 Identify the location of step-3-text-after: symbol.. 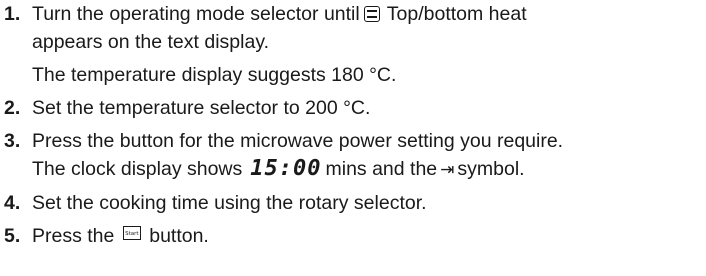
(491, 169).